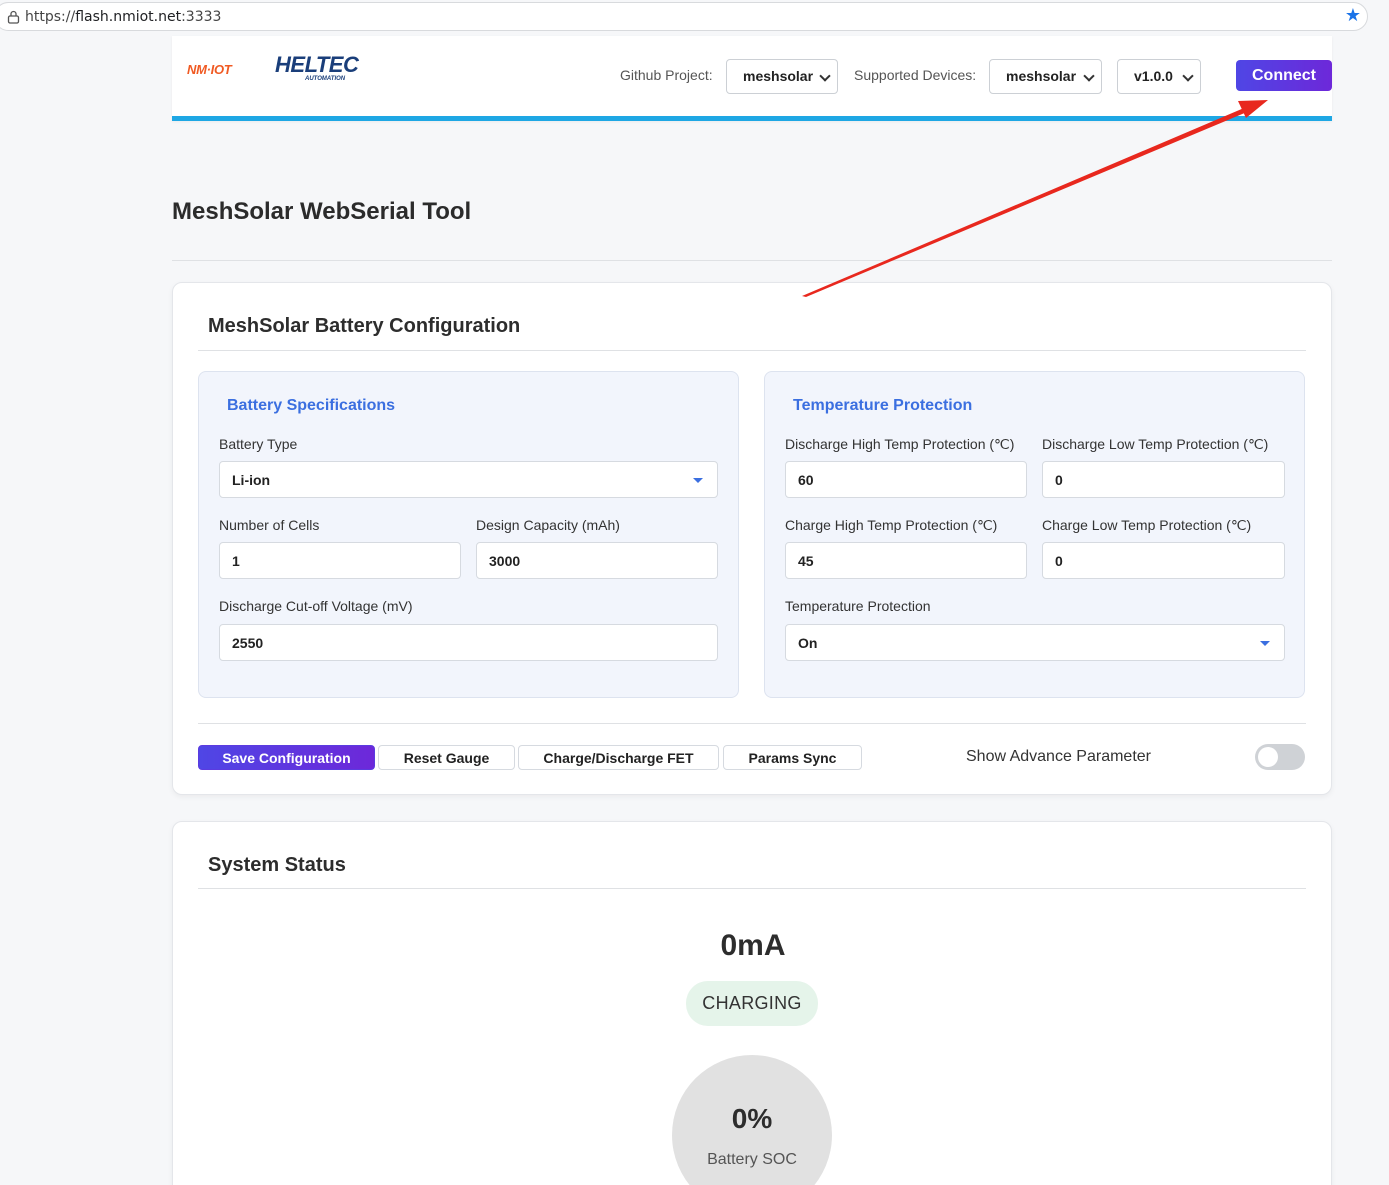  I want to click on address-field: https://flash.nmiot.net:3333, so click(684, 16).